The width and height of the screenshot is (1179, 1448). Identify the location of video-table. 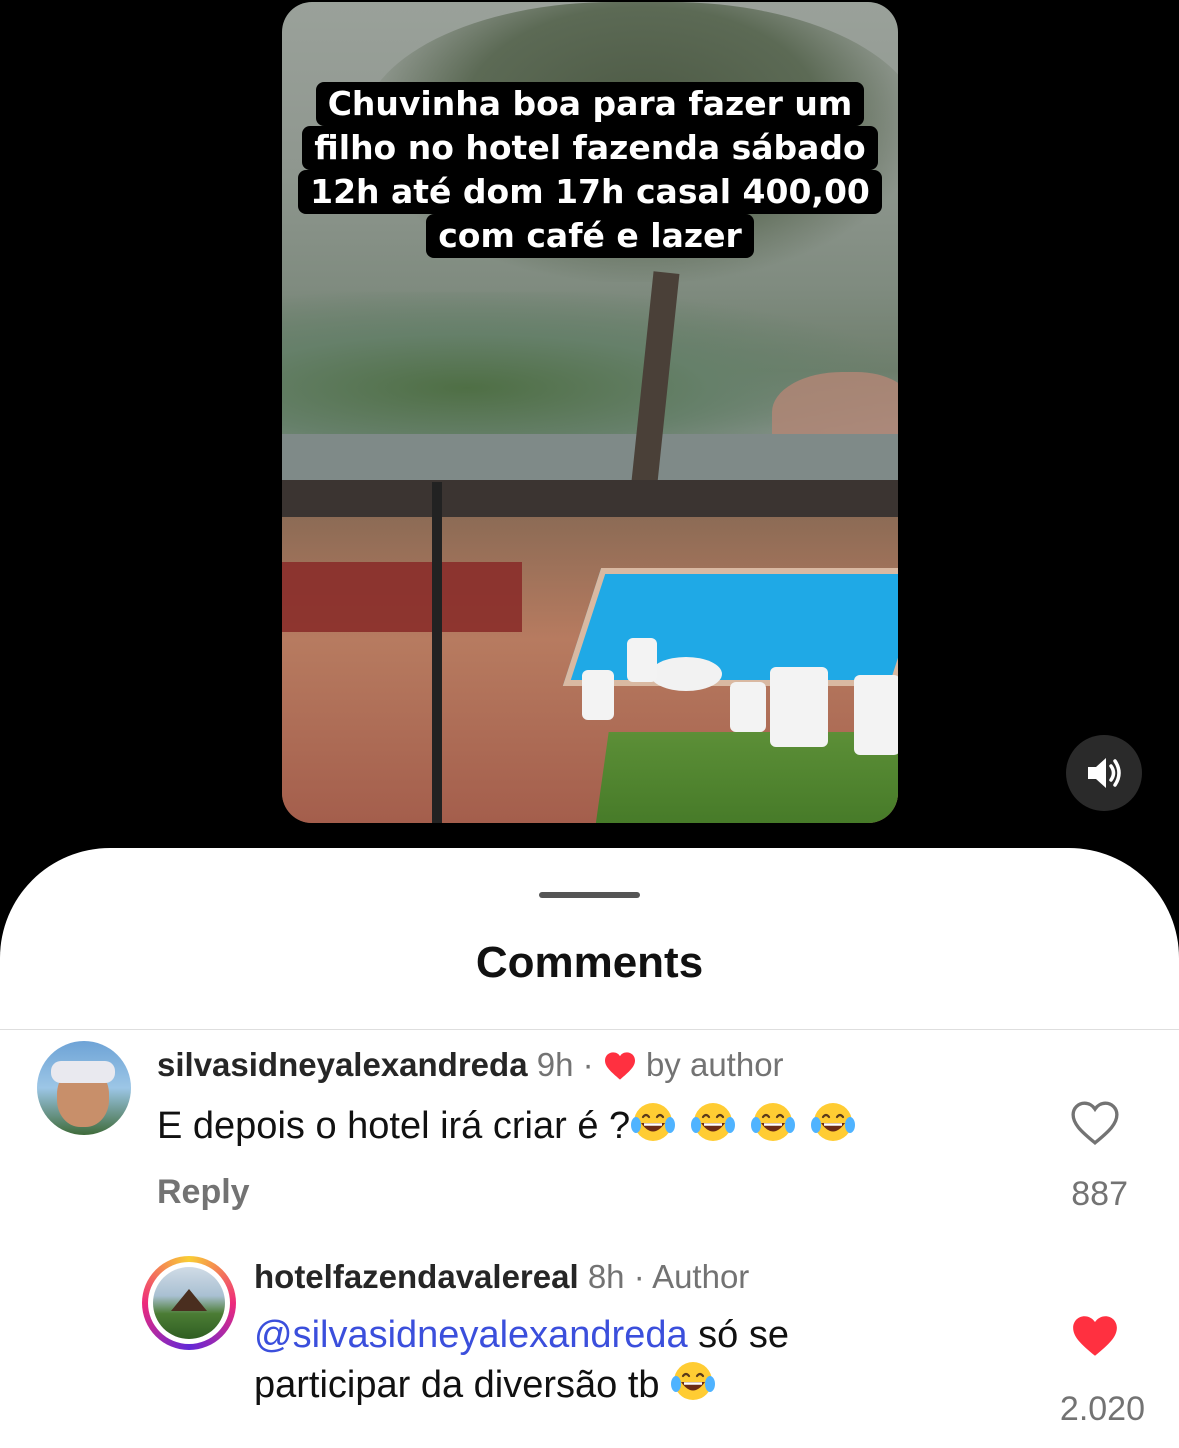
(686, 674).